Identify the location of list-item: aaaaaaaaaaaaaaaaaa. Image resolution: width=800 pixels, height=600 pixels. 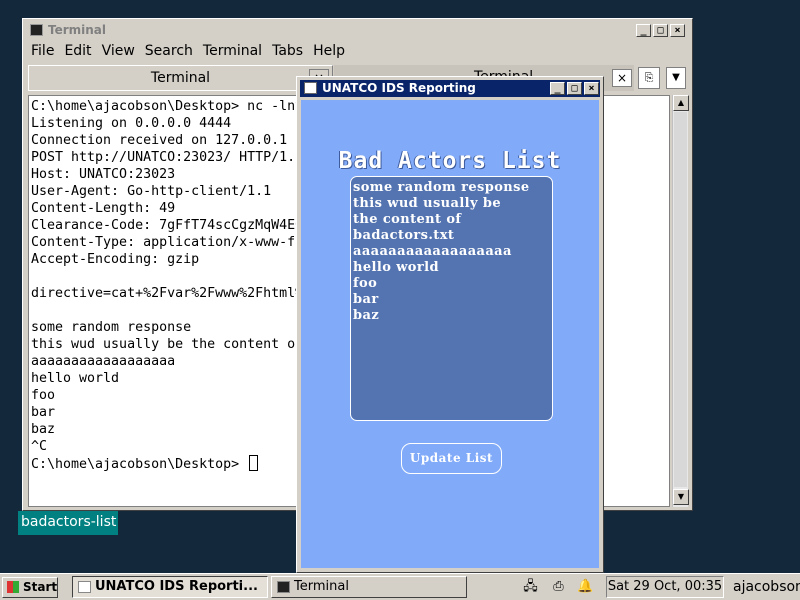
(432, 251).